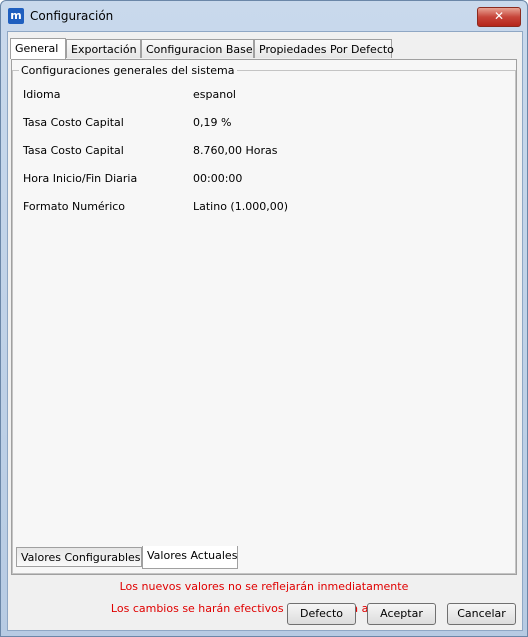  I want to click on setting-value: 8.760,00 Horas, so click(235, 150).